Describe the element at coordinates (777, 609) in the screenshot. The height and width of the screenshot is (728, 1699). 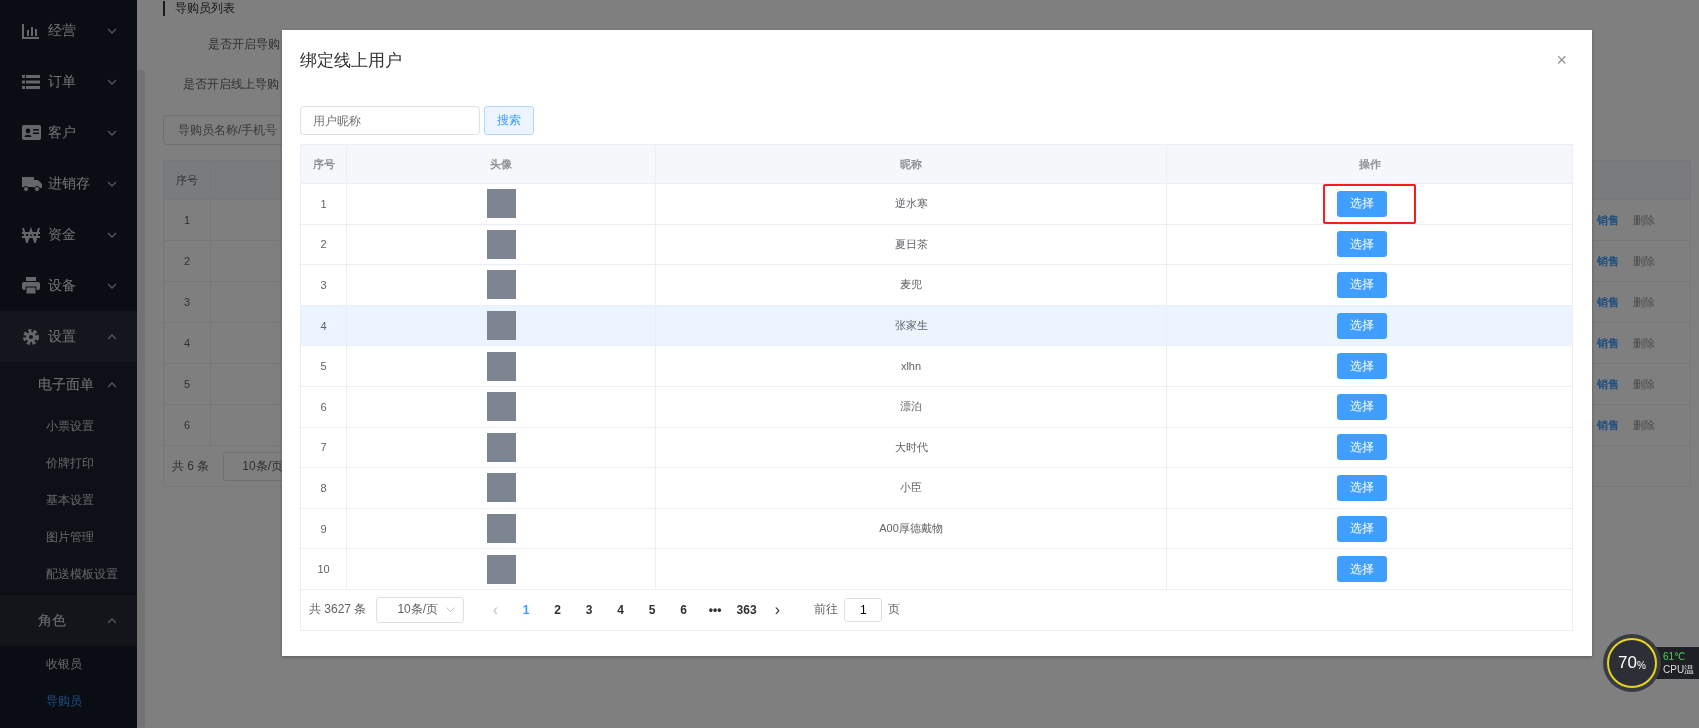
I see `next-page-button: ›` at that location.